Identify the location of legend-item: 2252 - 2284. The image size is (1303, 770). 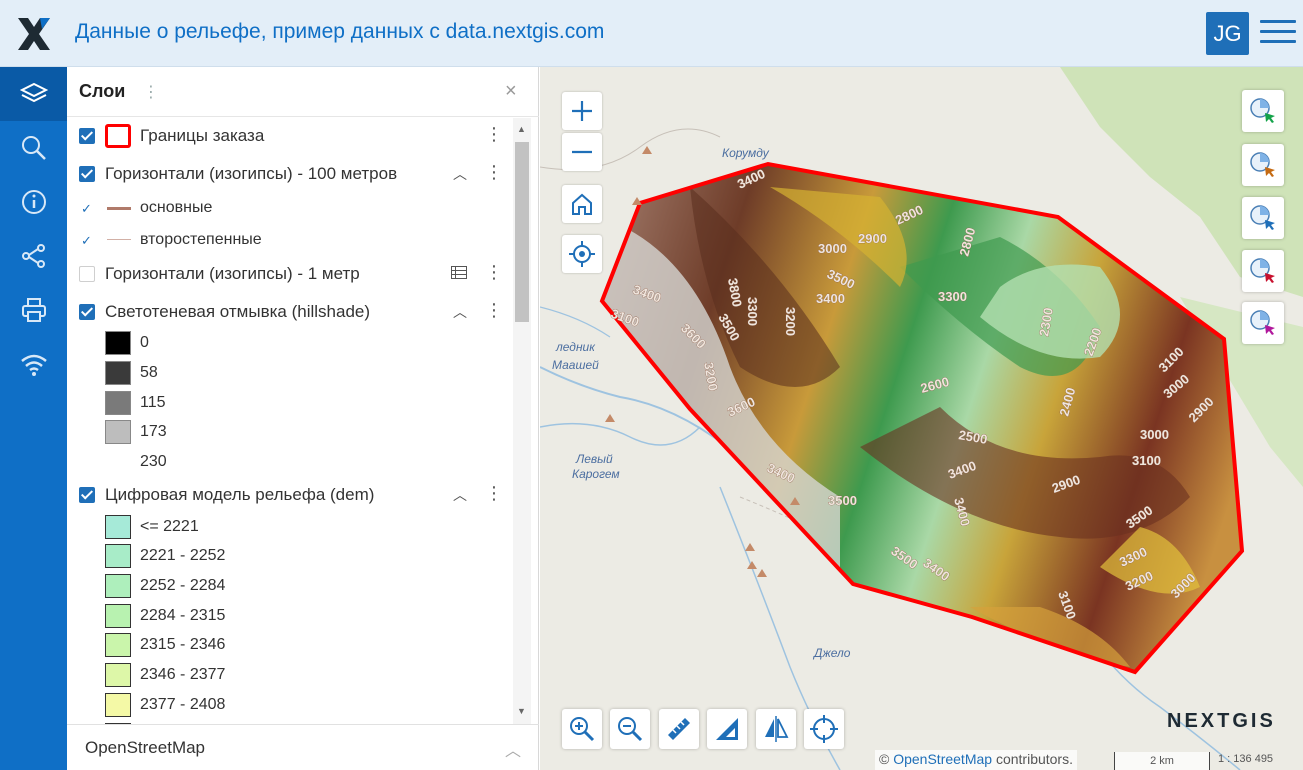
(290, 586).